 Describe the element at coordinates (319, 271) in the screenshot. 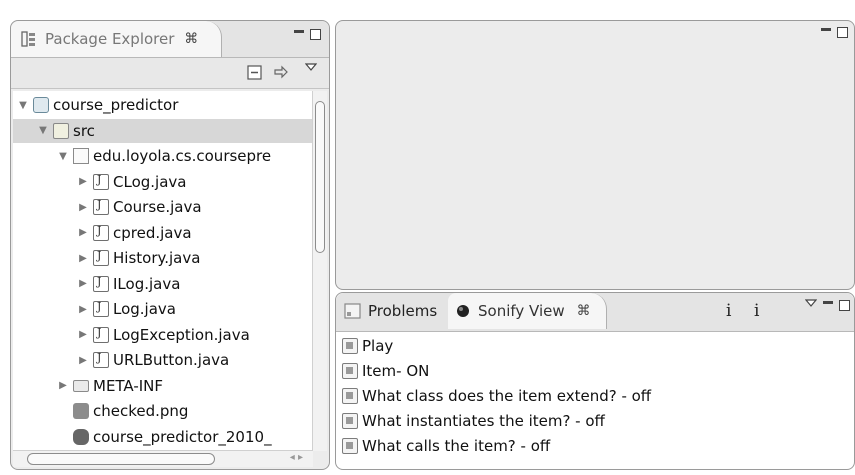

I see `vertical-scrollbar` at that location.